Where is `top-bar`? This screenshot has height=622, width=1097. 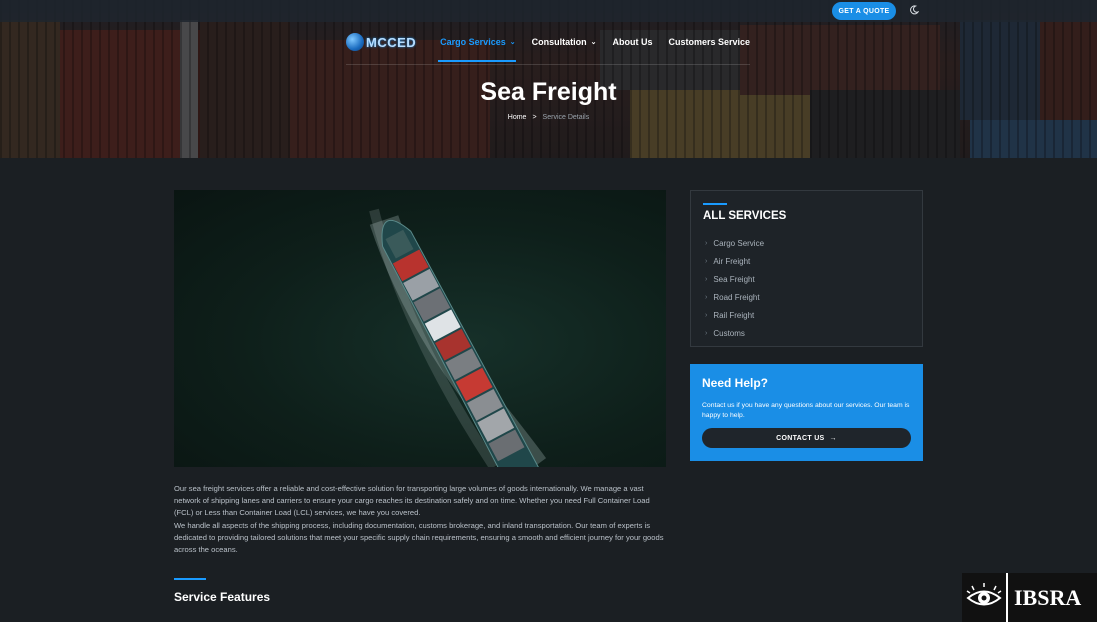 top-bar is located at coordinates (548, 11).